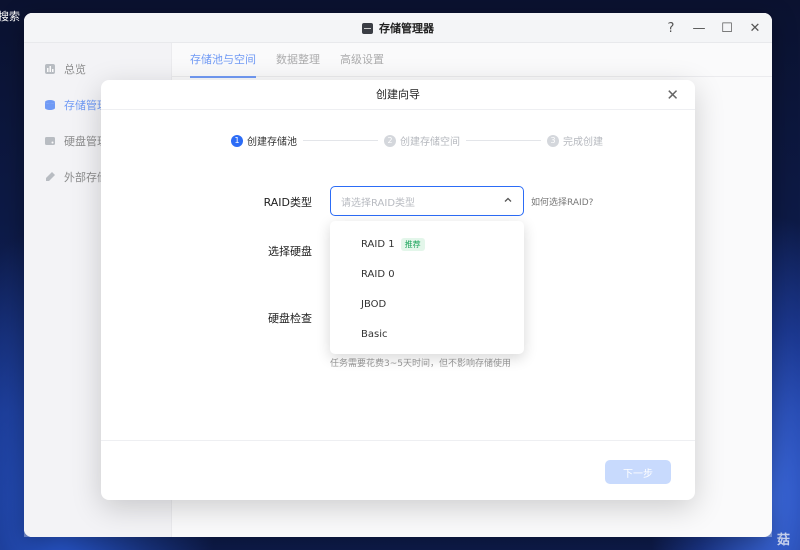 This screenshot has width=800, height=550. I want to click on step-number: 2, so click(390, 140).